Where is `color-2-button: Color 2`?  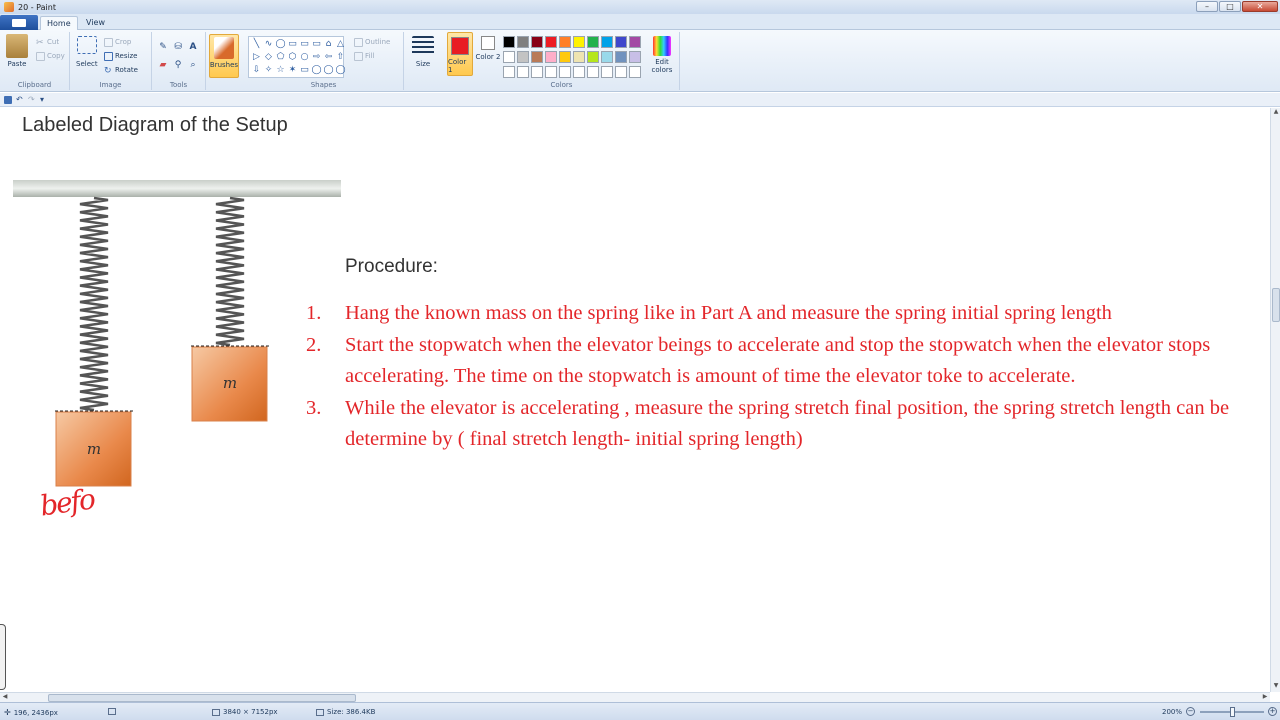 color-2-button: Color 2 is located at coordinates (488, 54).